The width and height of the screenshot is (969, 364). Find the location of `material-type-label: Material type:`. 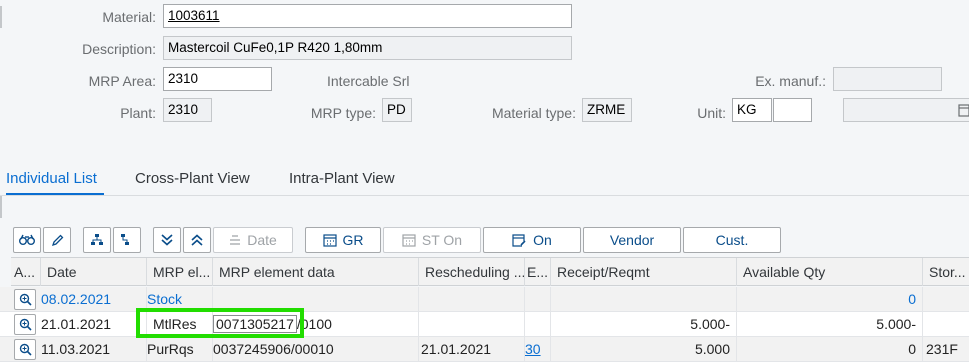

material-type-label: Material type: is located at coordinates (533, 113).